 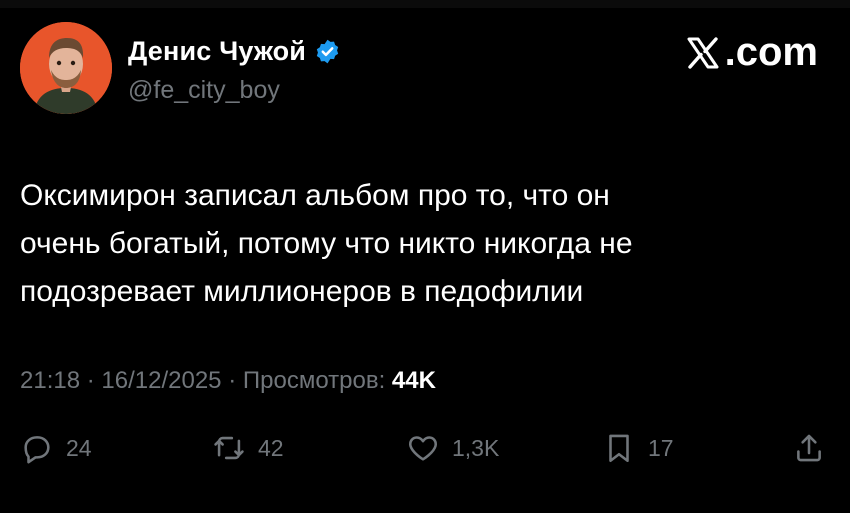 I want to click on x-com-brand: .com, so click(x=750, y=52).